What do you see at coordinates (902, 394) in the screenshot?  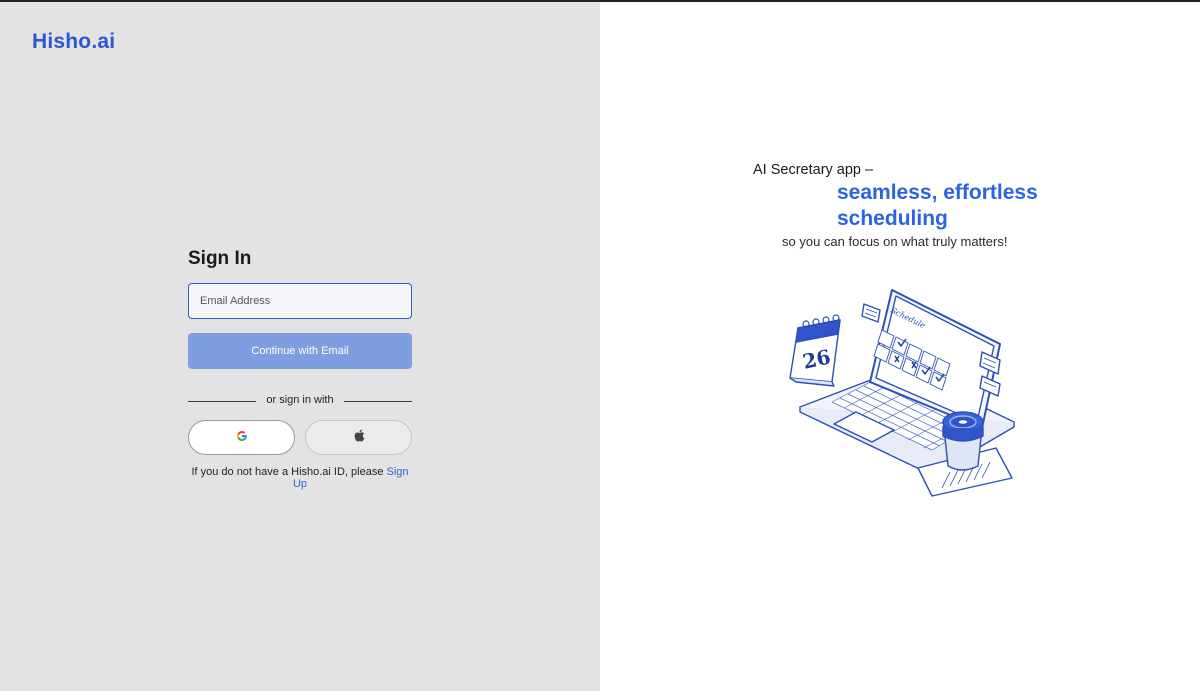 I see `laptop-schedule-illustration: Schedule 26` at bounding box center [902, 394].